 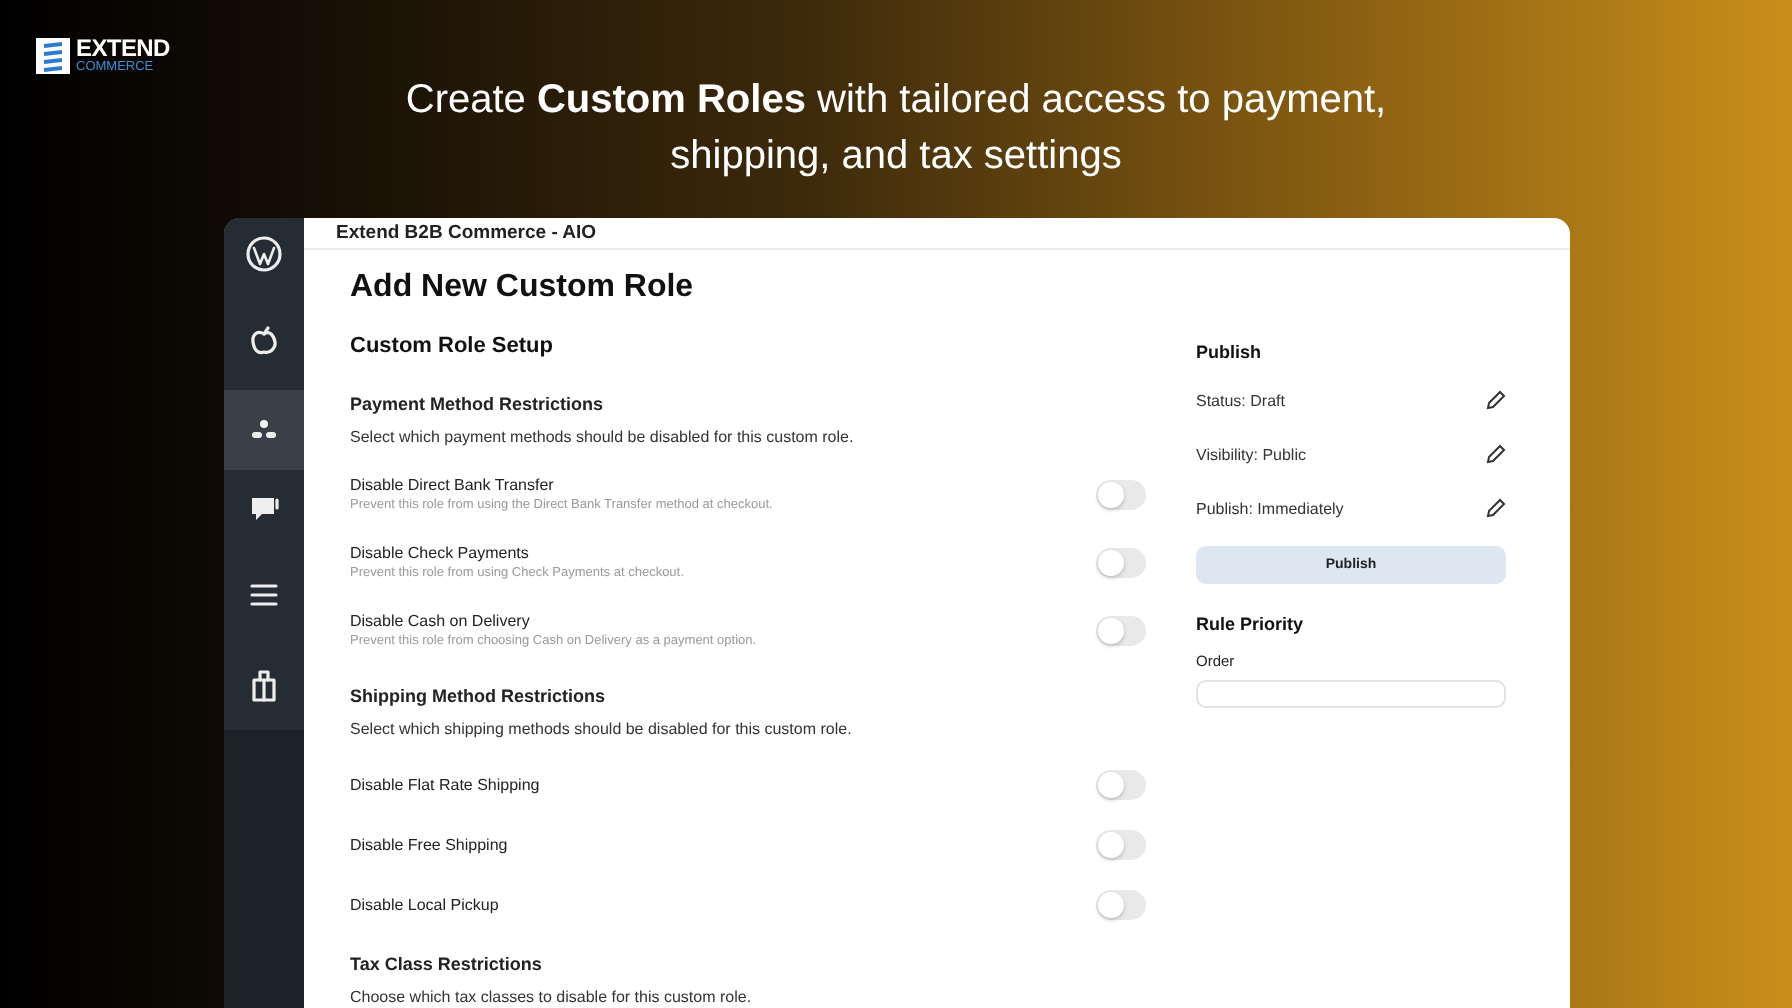 What do you see at coordinates (478, 404) in the screenshot?
I see `group-title: Payment Method Restrictions` at bounding box center [478, 404].